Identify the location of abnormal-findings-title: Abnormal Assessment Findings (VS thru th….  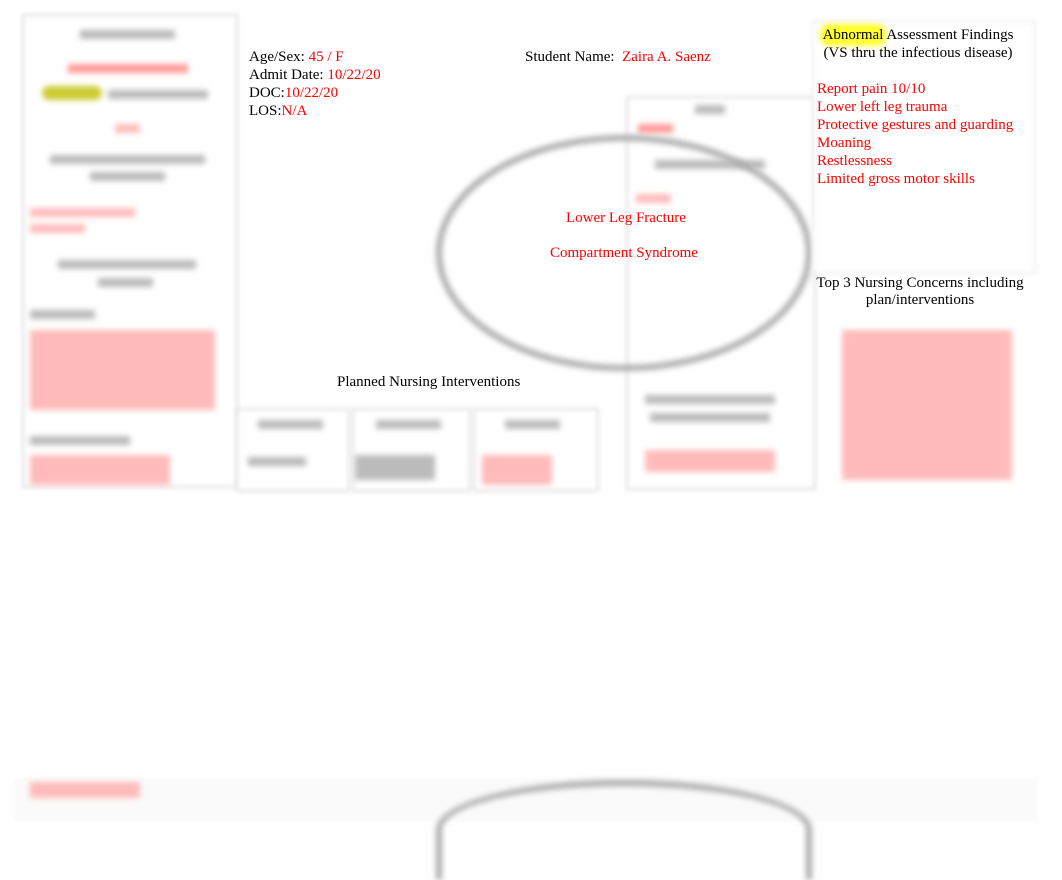
(918, 44).